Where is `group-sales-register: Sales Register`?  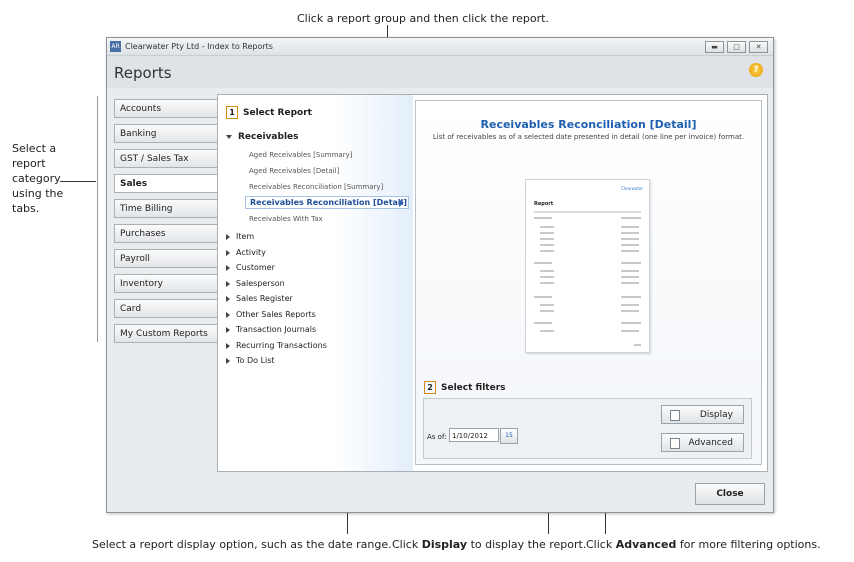
group-sales-register: Sales Register is located at coordinates (259, 298).